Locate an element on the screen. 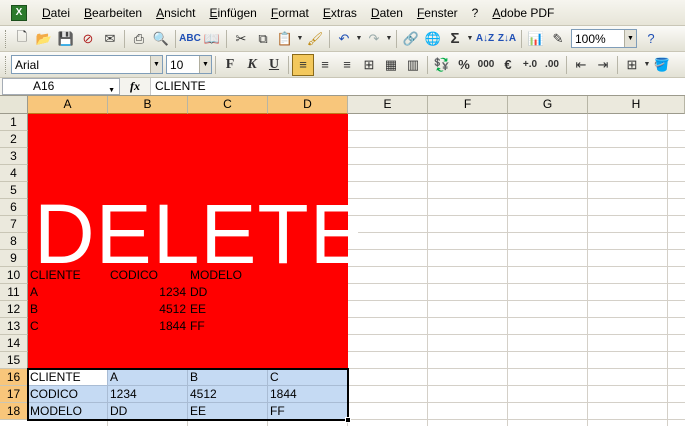  row-header: 17 is located at coordinates (14, 394).